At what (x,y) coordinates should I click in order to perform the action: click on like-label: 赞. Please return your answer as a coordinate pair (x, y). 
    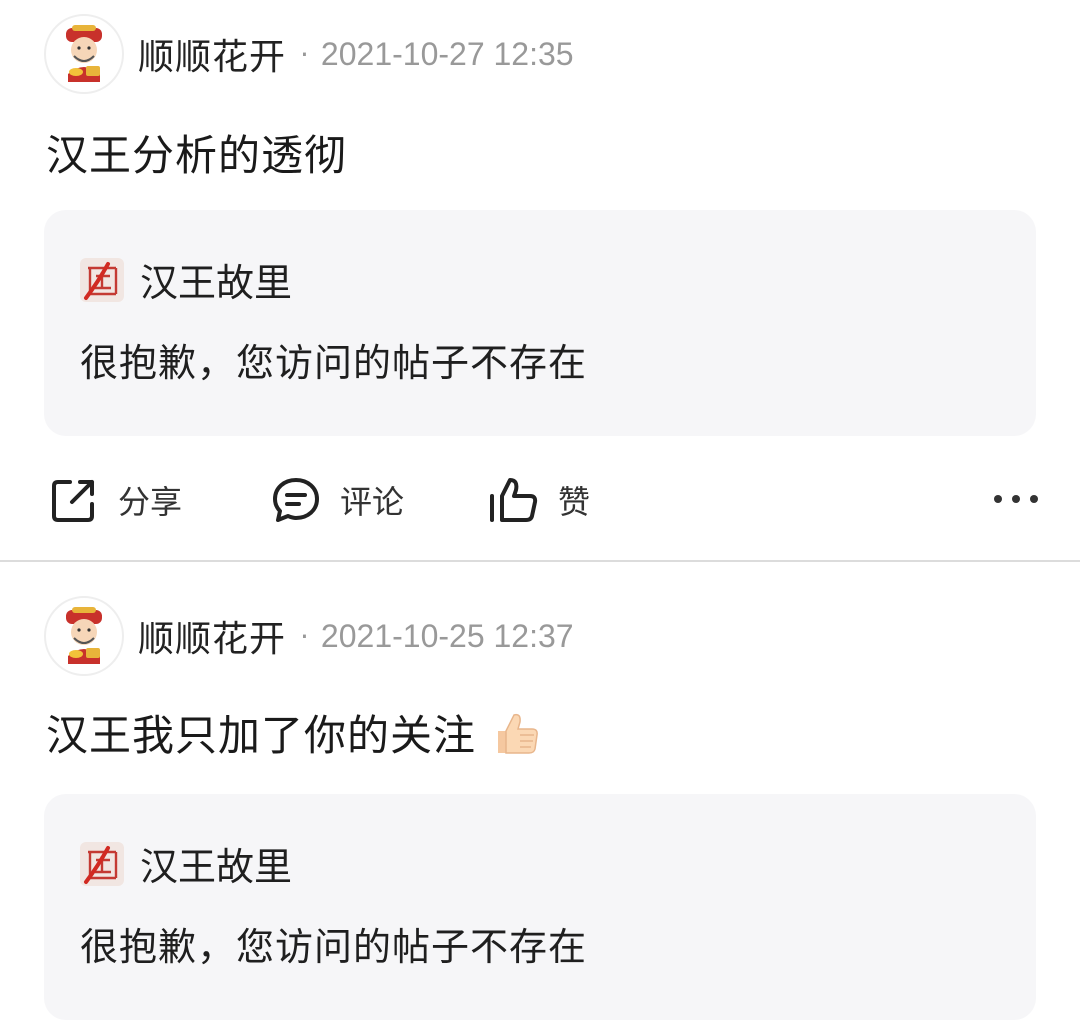
    Looking at the image, I should click on (574, 502).